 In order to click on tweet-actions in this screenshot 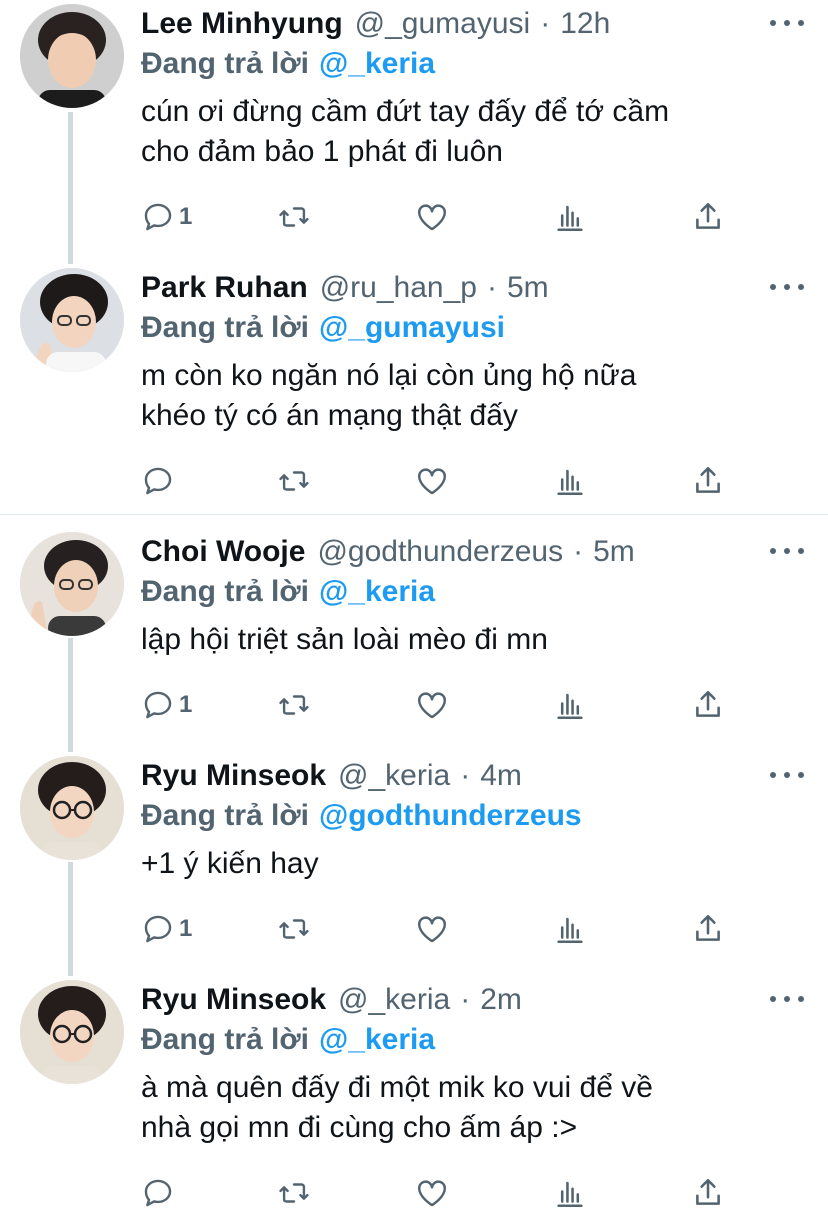, I will do `click(441, 481)`.